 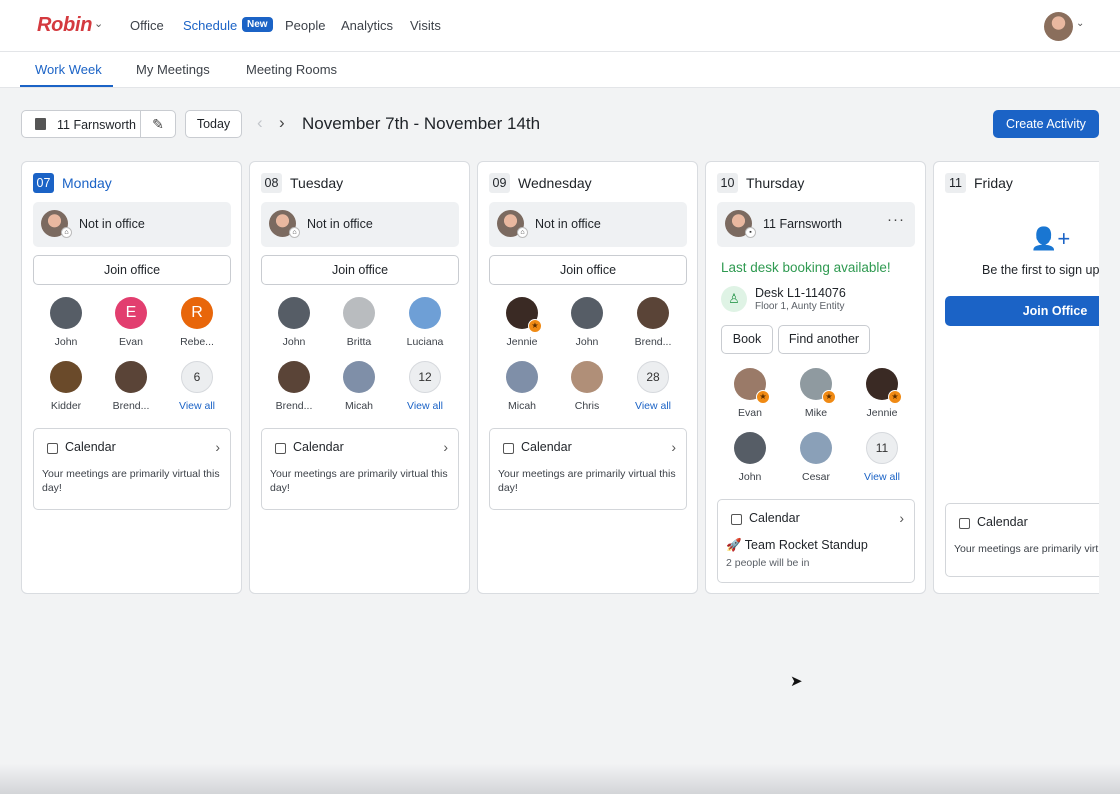 I want to click on logo-chevron-down-icon: ⌄, so click(x=98, y=23).